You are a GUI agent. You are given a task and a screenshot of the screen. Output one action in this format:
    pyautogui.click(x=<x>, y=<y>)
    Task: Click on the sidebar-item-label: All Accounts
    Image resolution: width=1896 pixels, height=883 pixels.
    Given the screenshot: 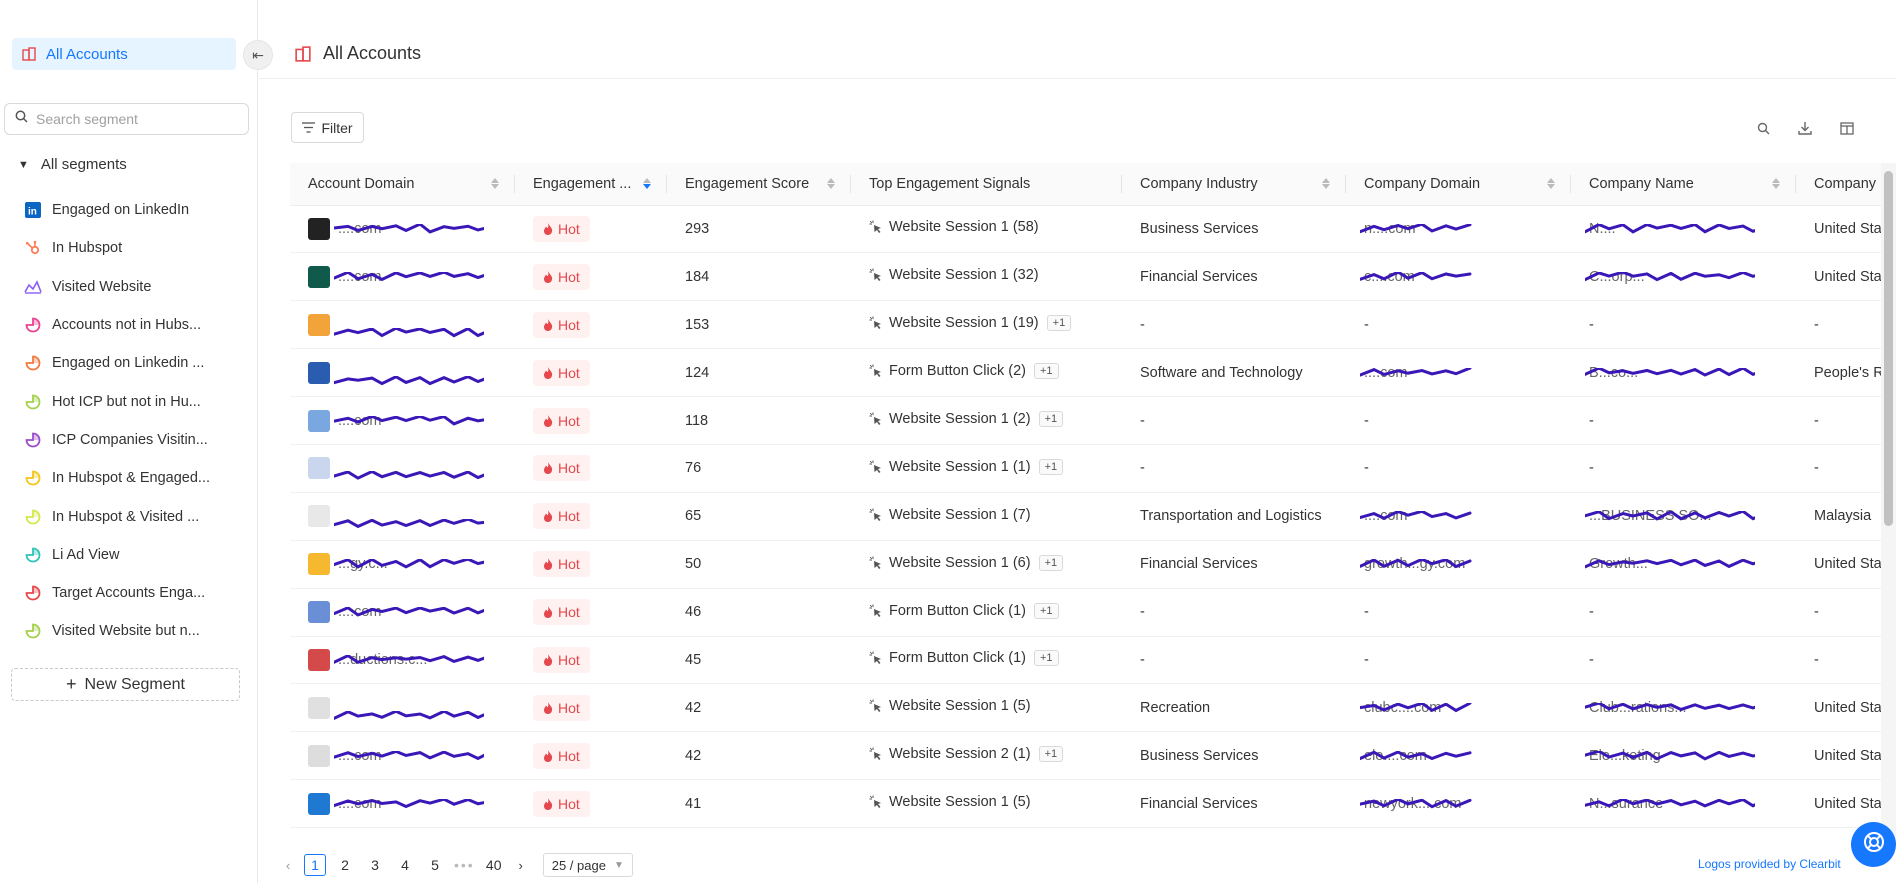 What is the action you would take?
    pyautogui.click(x=87, y=54)
    